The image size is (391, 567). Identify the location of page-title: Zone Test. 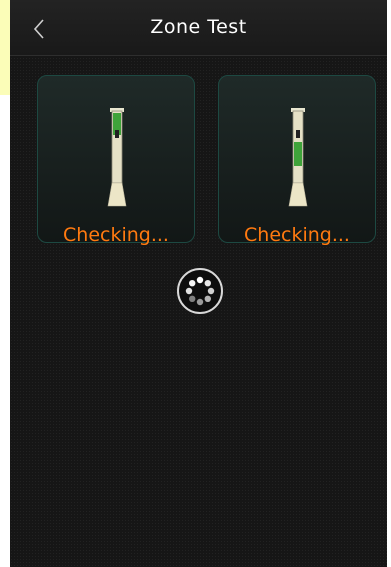
(198, 27).